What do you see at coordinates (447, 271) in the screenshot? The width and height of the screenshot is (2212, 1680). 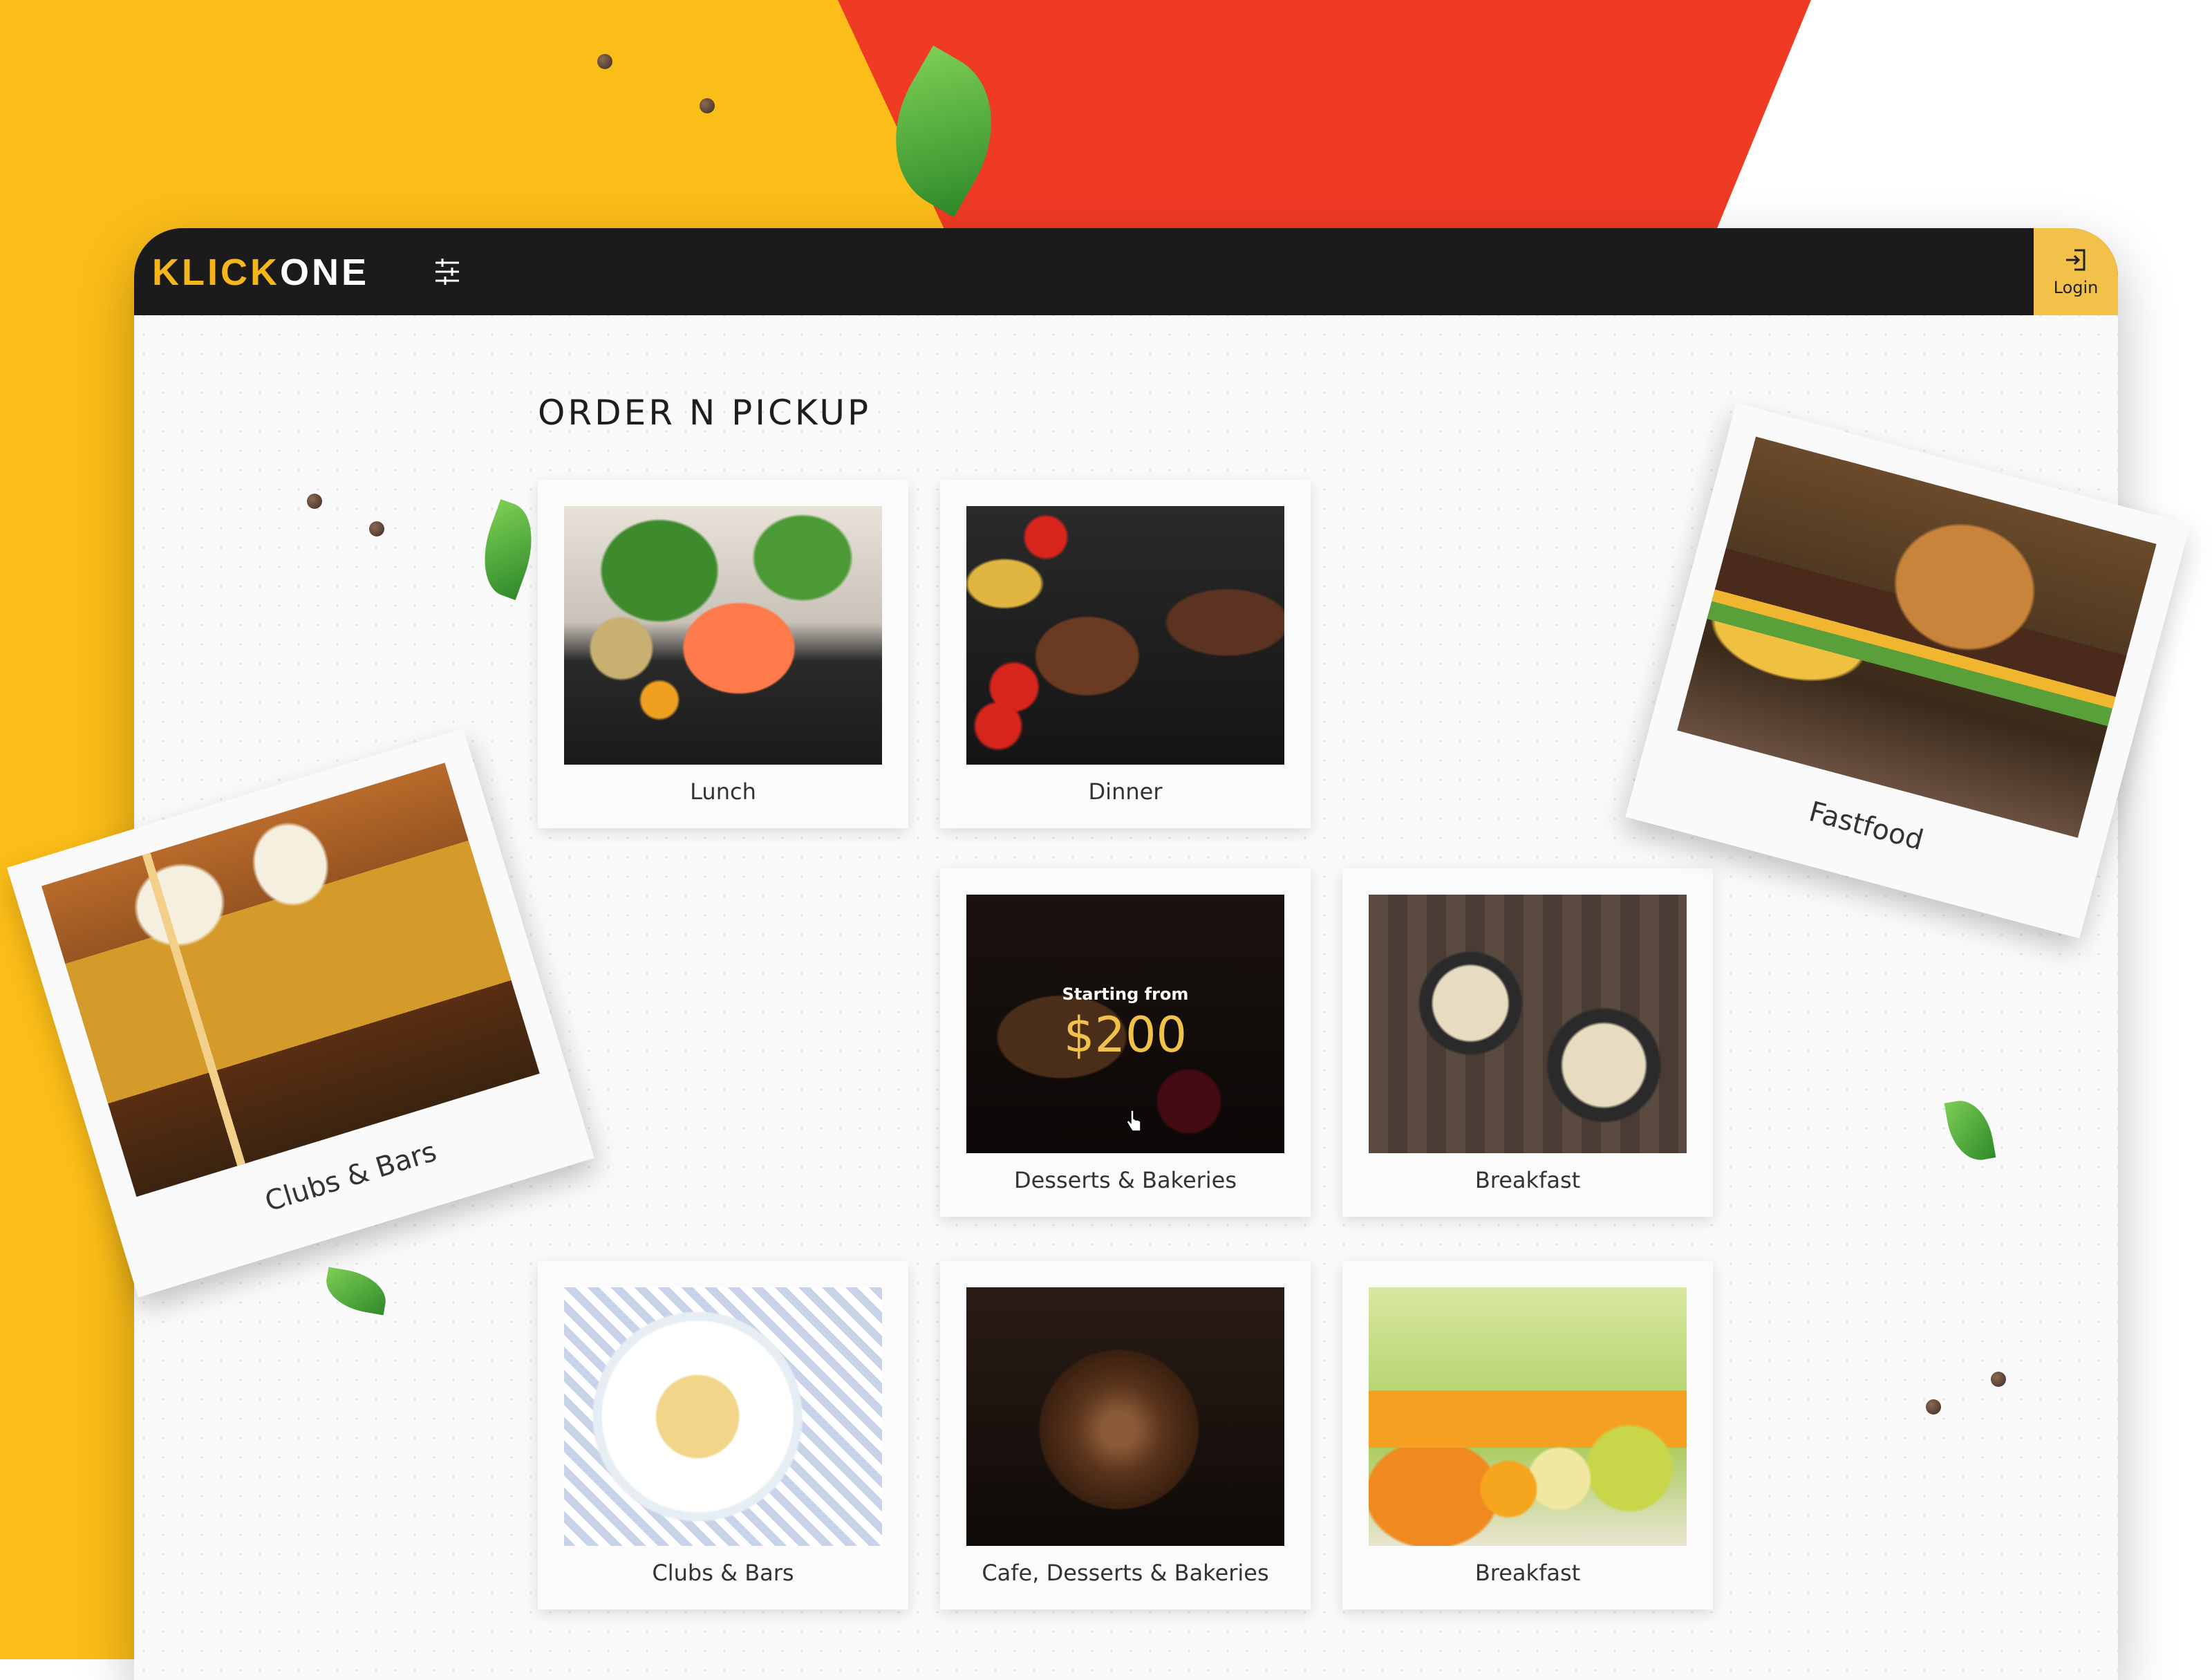 I see `sliders-icon` at bounding box center [447, 271].